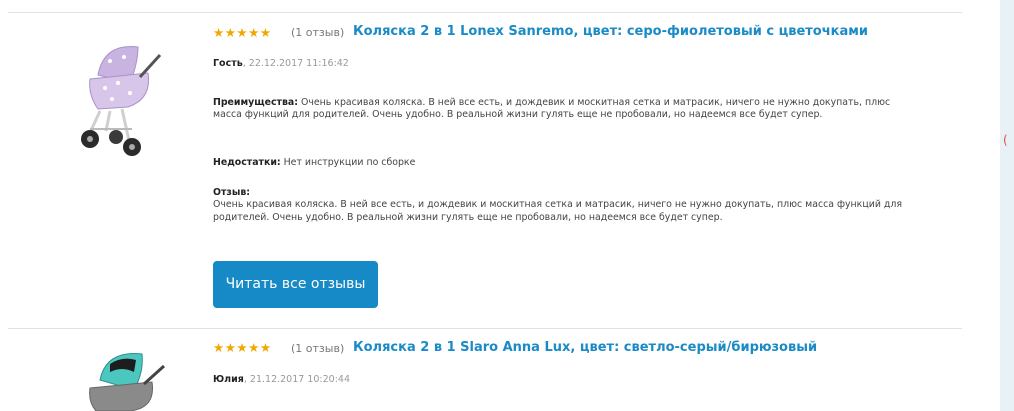 The height and width of the screenshot is (411, 1014). I want to click on cons-text: Нет инструкции по сборке, so click(348, 162).